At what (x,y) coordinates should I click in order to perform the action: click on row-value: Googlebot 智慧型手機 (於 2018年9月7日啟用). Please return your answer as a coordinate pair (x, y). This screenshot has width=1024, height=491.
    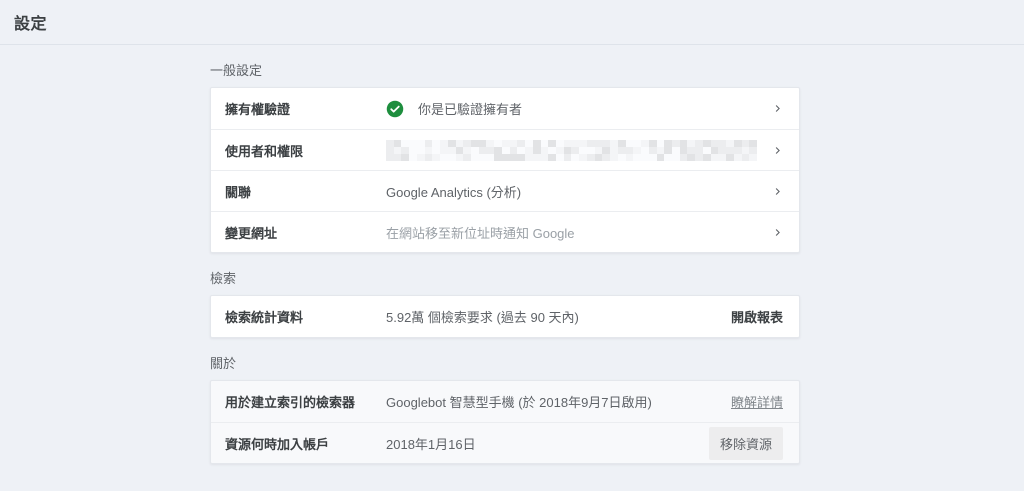
    Looking at the image, I should click on (519, 402).